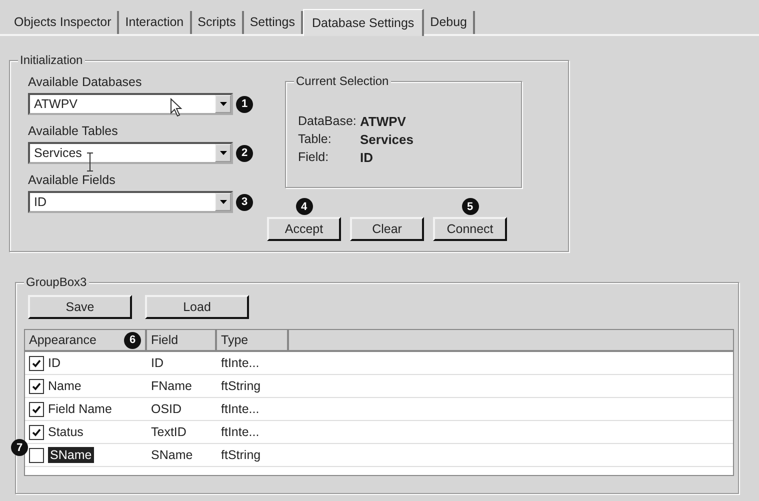  I want to click on group-title: Initialization, so click(51, 60).